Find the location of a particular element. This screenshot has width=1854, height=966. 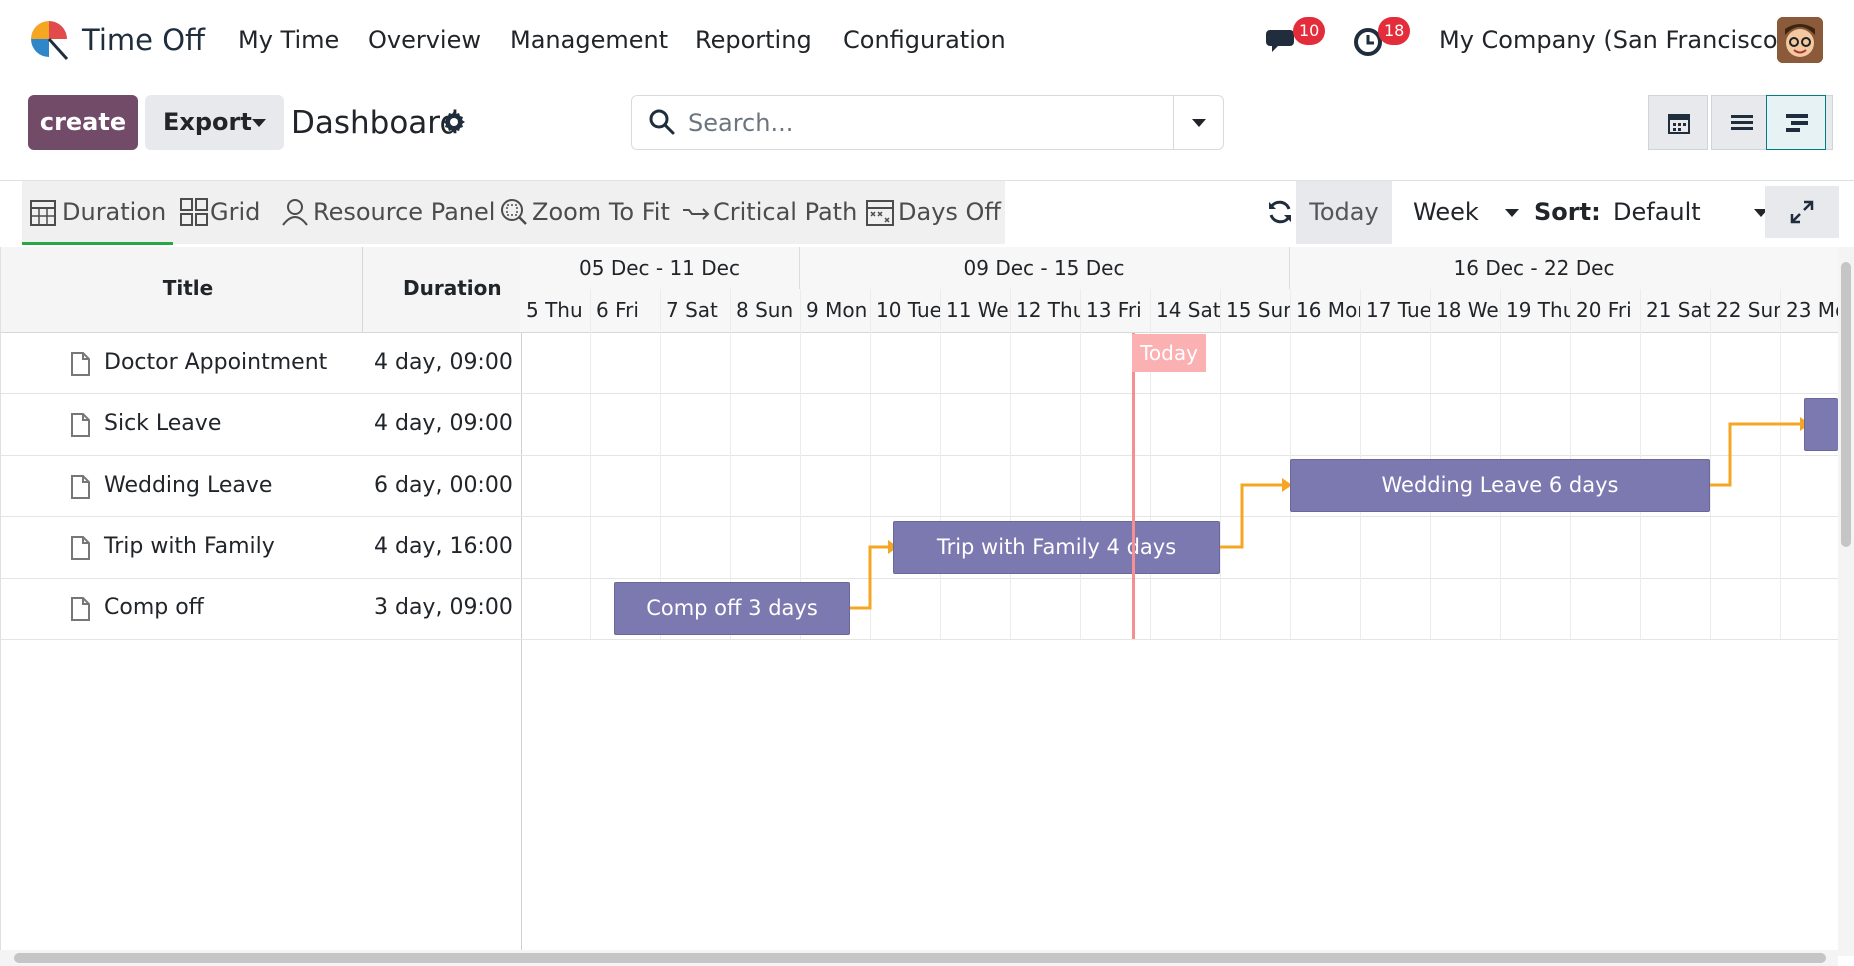

menu-my-time: My Time is located at coordinates (288, 40).